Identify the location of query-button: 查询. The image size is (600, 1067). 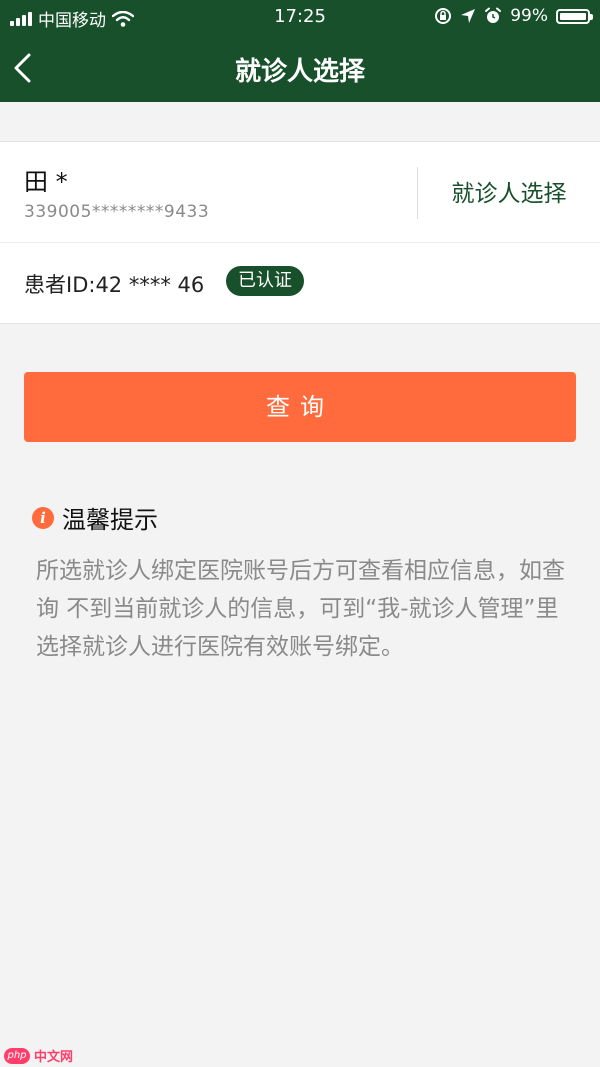
(300, 407).